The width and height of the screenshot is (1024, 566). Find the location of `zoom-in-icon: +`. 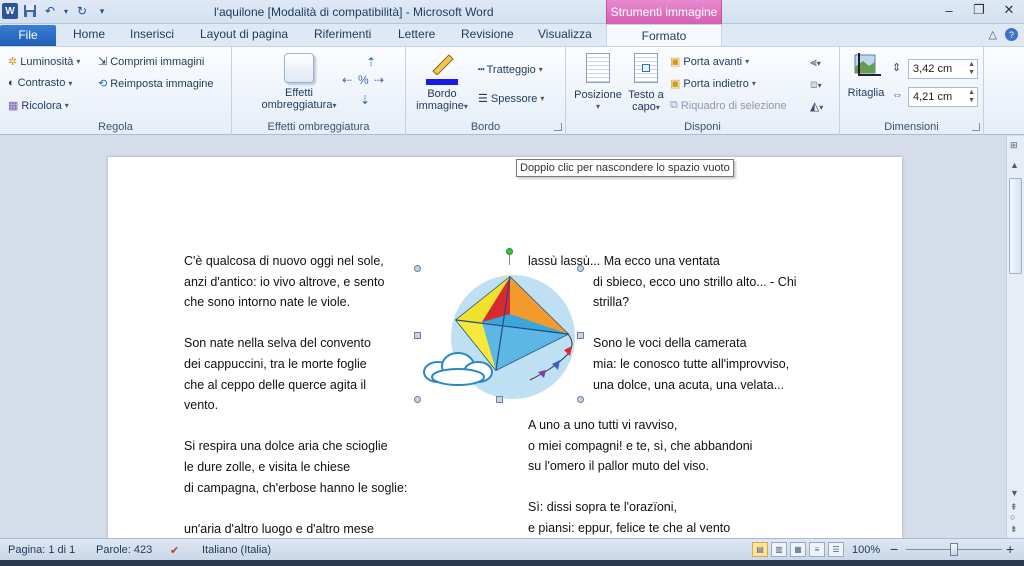

zoom-in-icon: + is located at coordinates (1010, 549).